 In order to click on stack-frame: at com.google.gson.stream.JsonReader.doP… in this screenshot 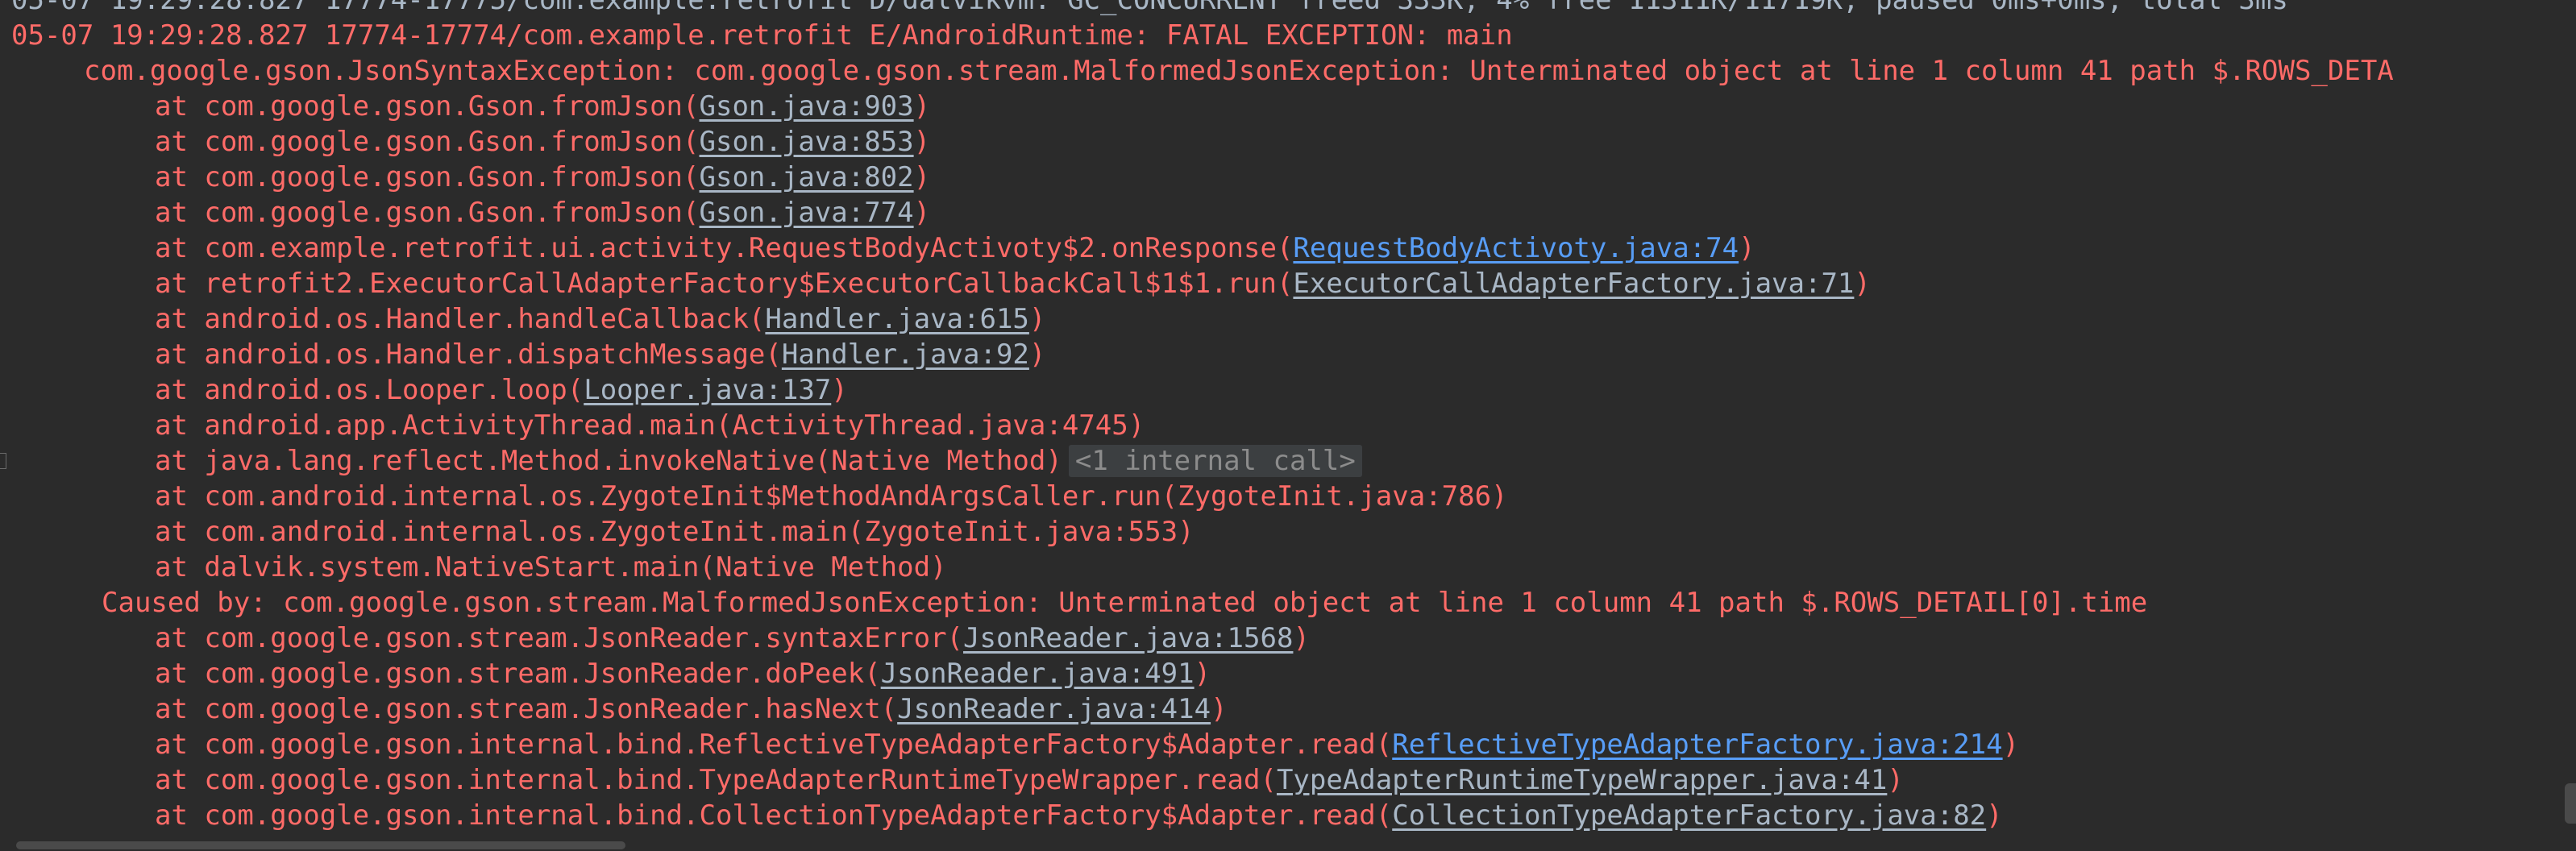, I will do `click(605, 673)`.